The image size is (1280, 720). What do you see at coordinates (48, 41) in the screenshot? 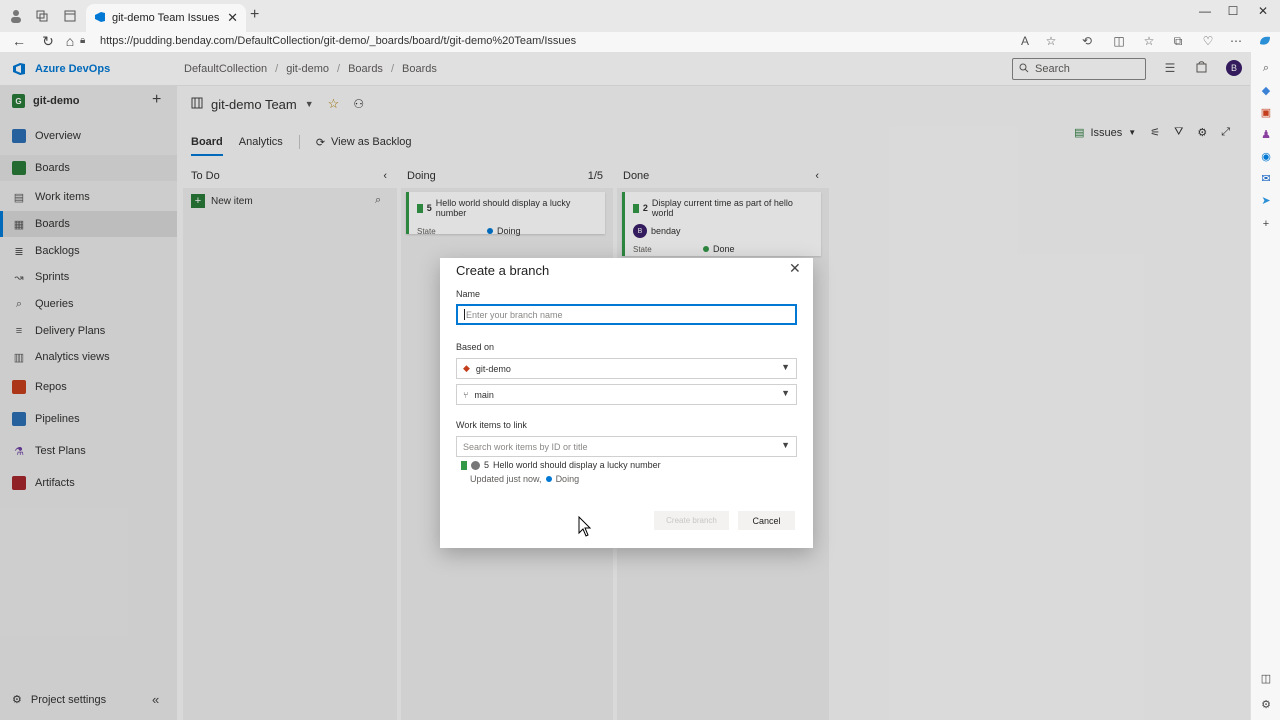
I see `refresh-icon: ↻` at bounding box center [48, 41].